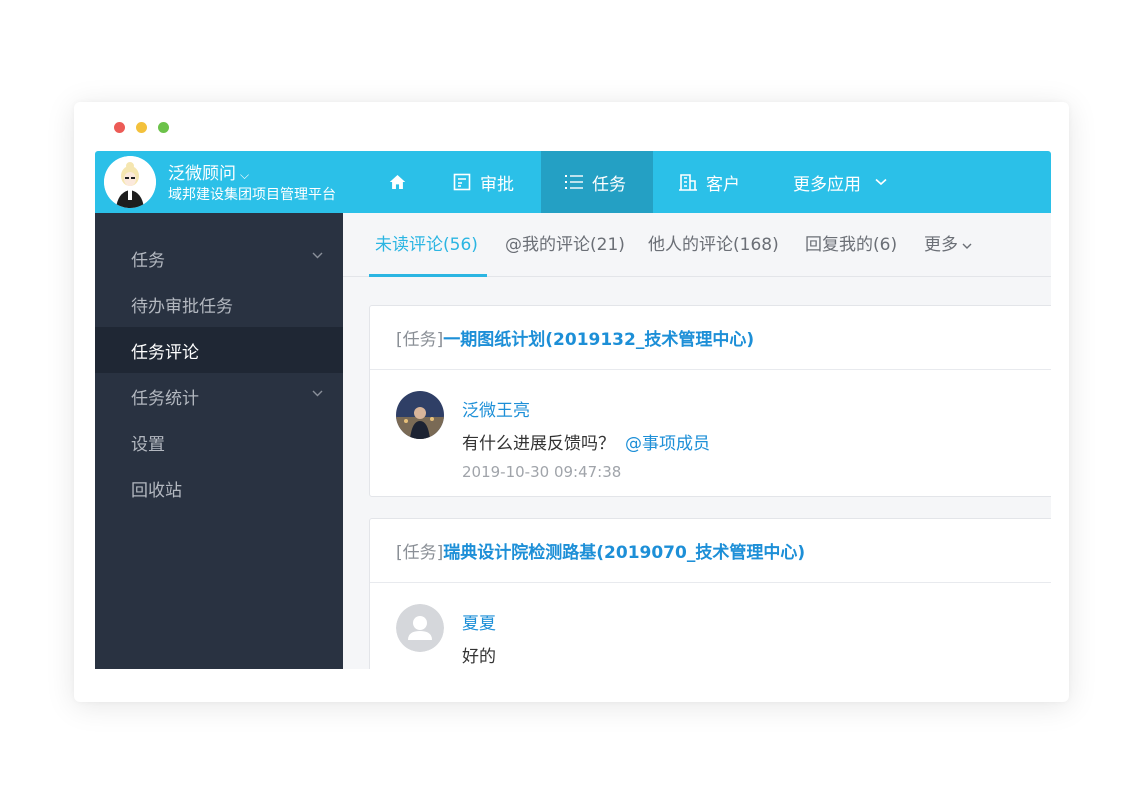 The height and width of the screenshot is (800, 1140). I want to click on sidebar-item-label: 设置, so click(148, 444).